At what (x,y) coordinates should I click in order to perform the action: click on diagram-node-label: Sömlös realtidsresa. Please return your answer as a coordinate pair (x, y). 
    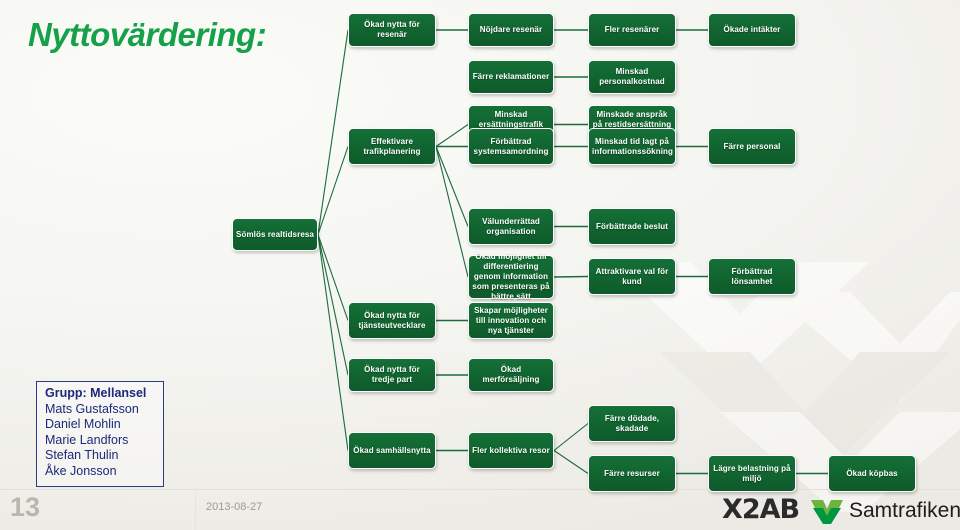
    Looking at the image, I should click on (275, 234).